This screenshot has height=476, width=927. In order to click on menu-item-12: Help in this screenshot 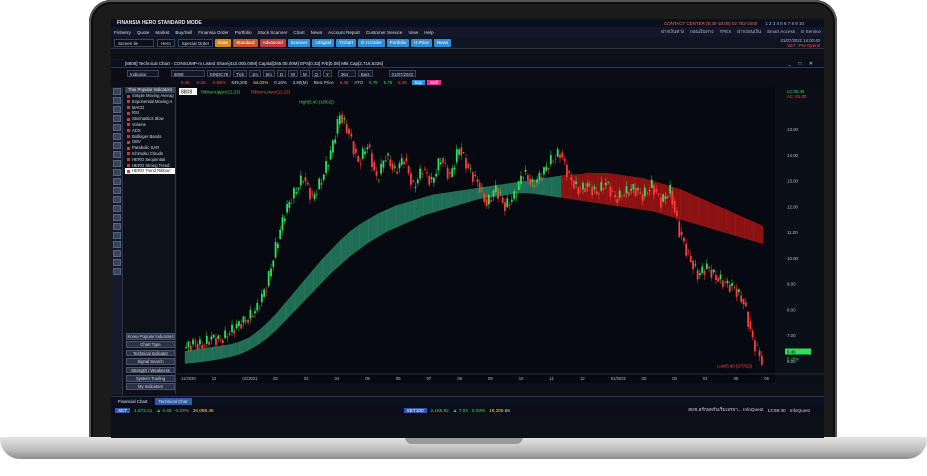, I will do `click(428, 32)`.